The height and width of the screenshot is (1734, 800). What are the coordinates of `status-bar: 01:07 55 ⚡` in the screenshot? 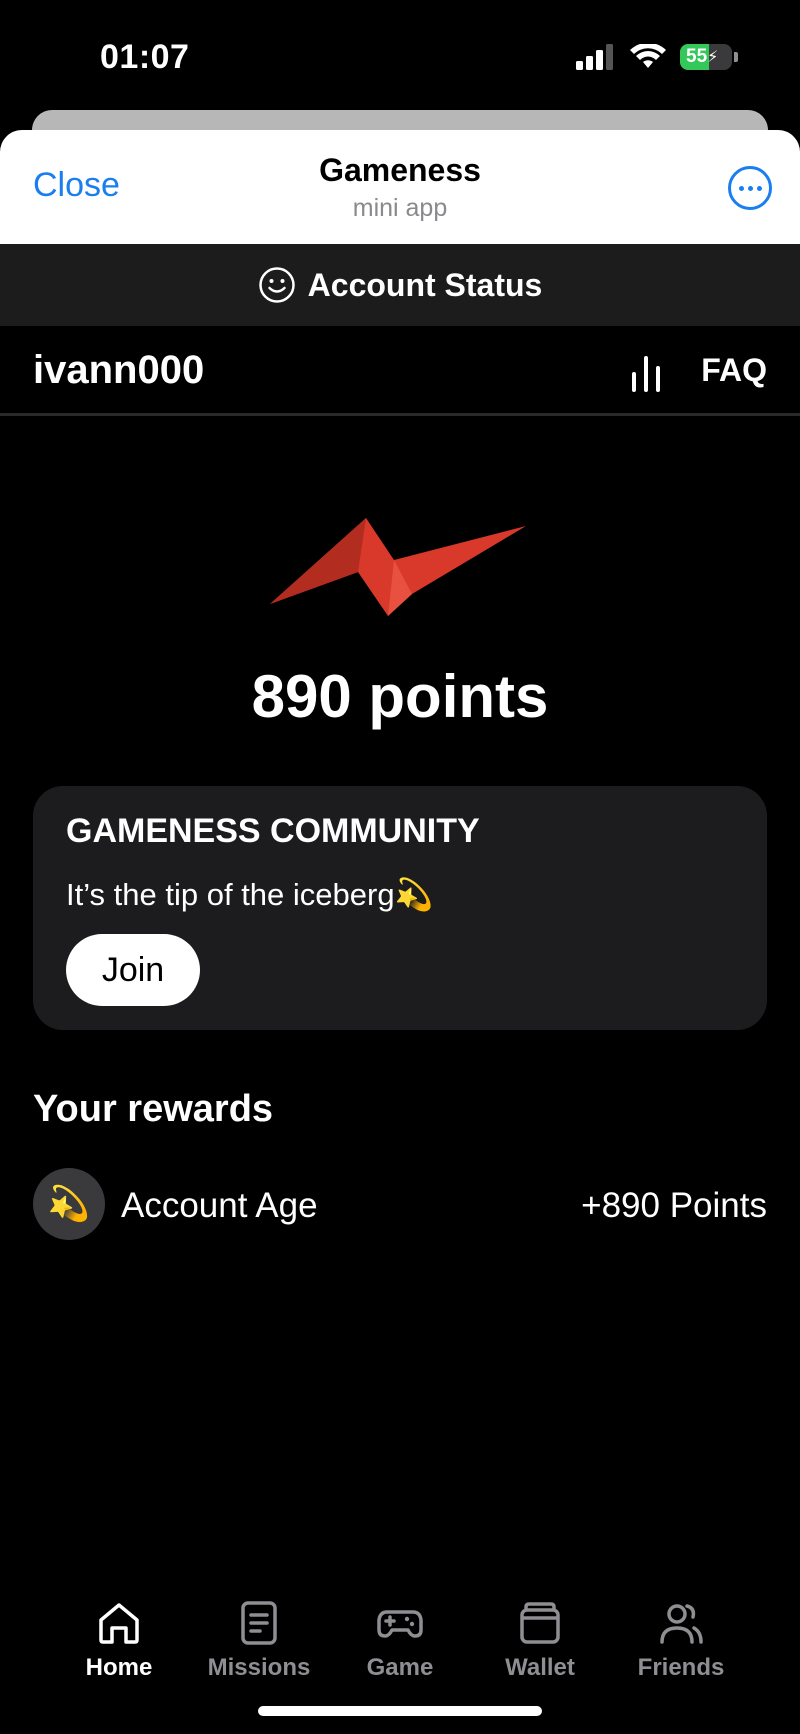 It's located at (400, 55).